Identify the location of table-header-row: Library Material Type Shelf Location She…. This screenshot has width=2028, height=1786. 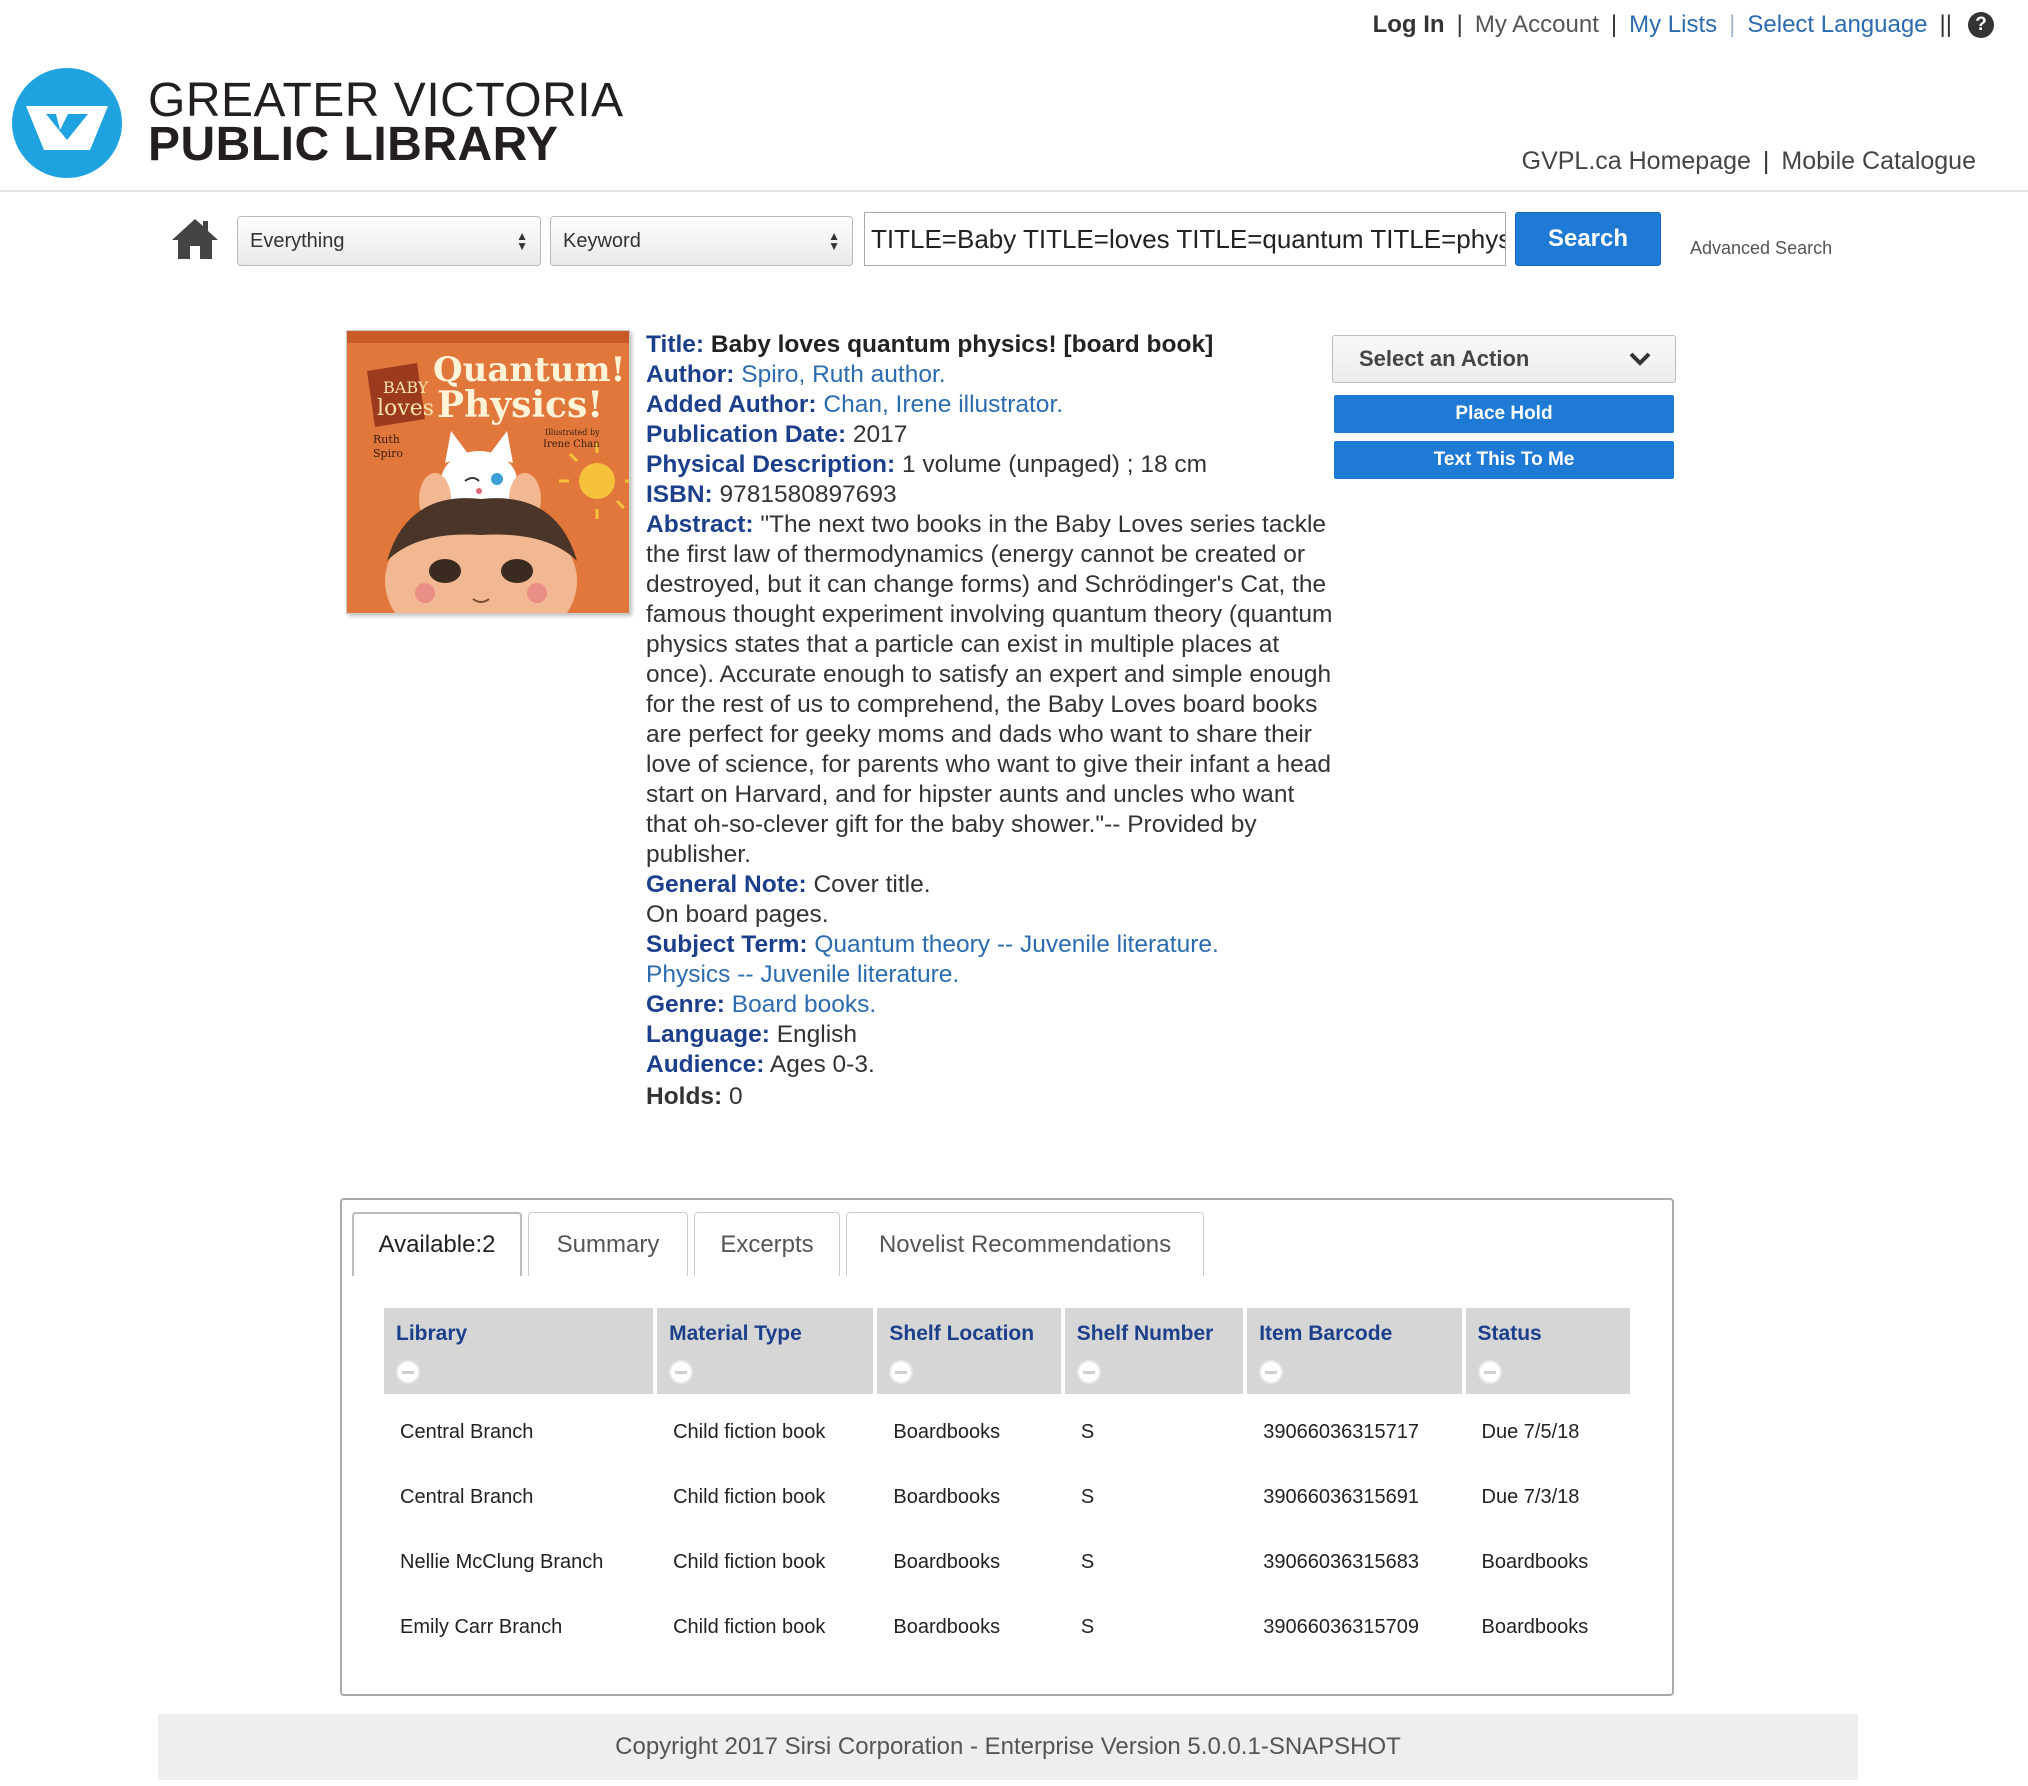
(1009, 1351).